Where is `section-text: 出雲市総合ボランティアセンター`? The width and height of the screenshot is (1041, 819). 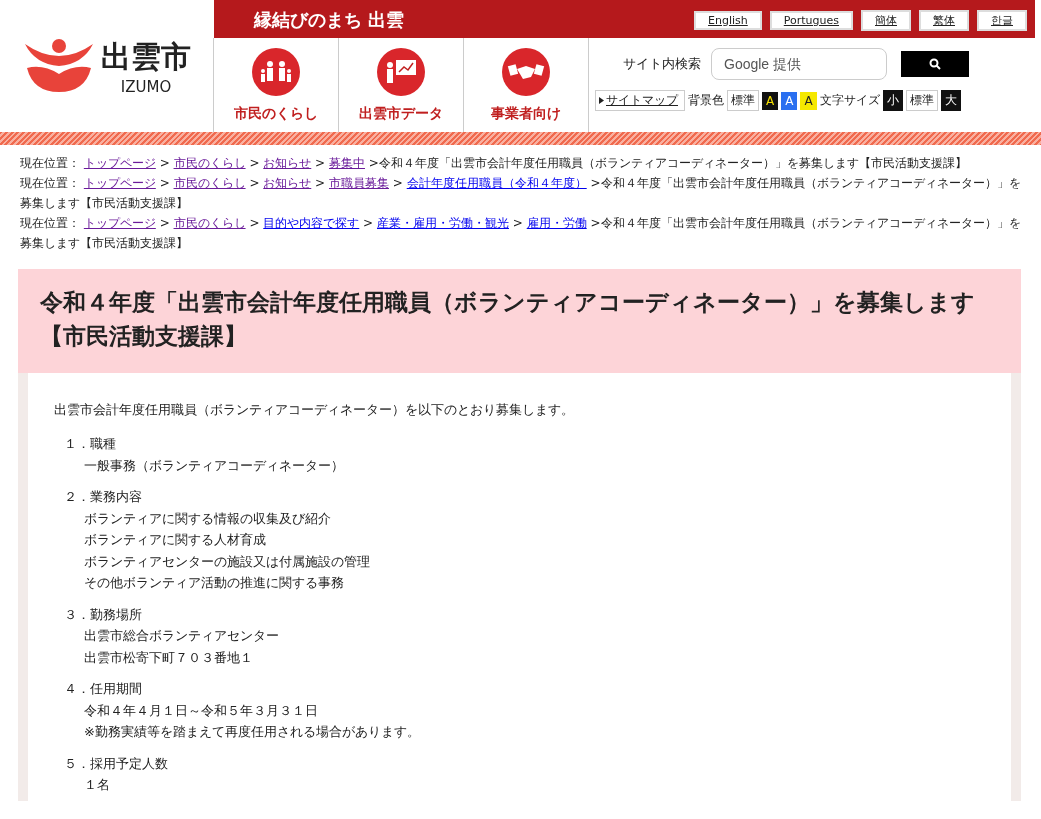 section-text: 出雲市総合ボランティアセンター is located at coordinates (181, 636).